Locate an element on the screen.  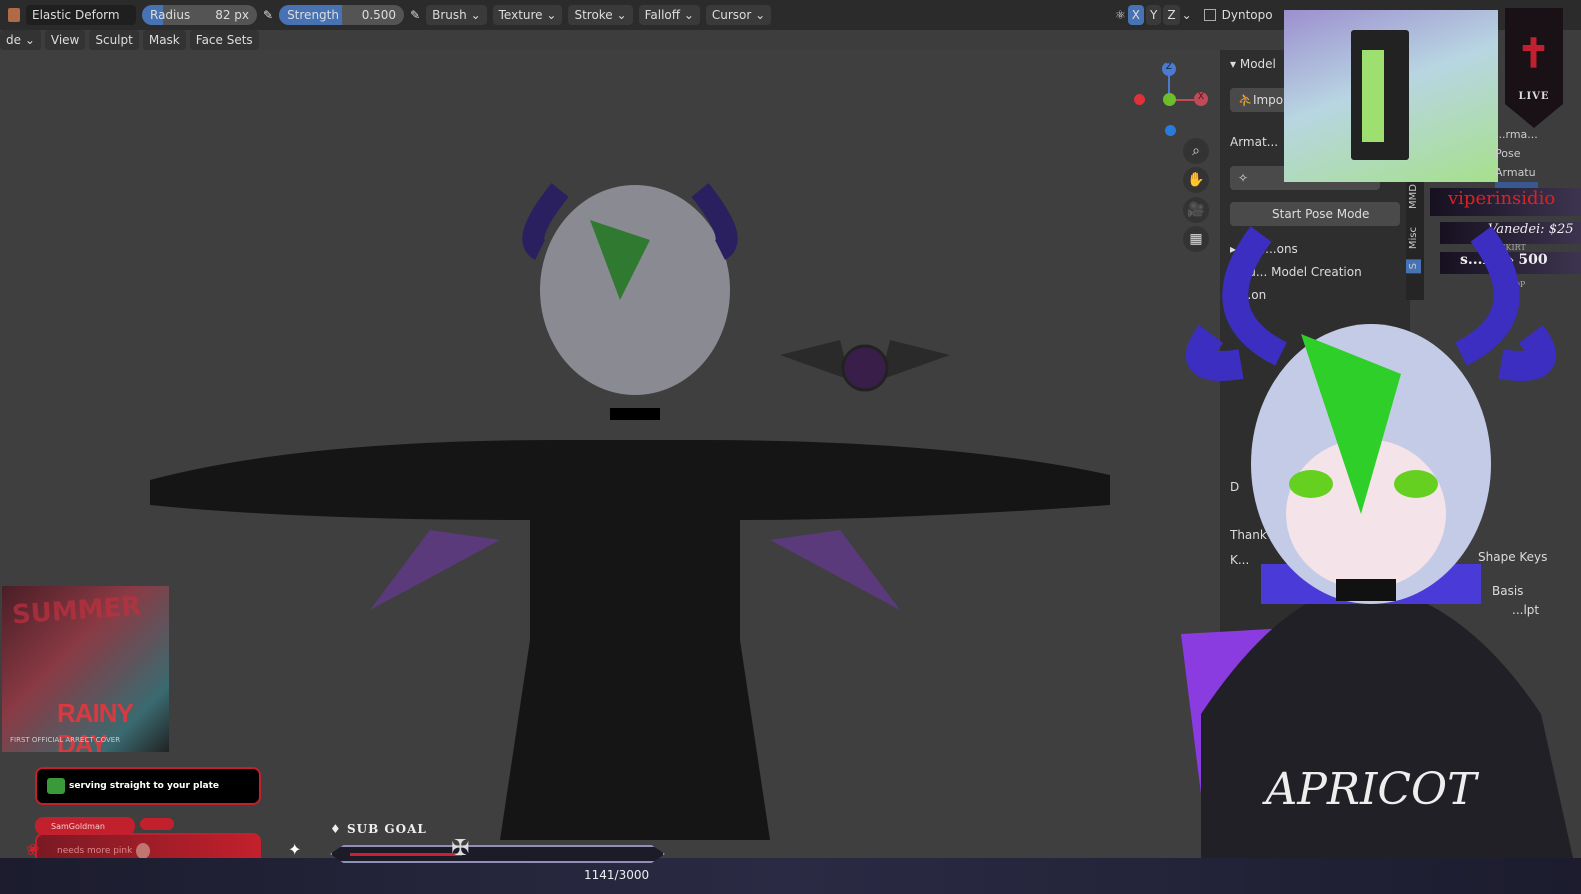
strength-slider: Strength 0.500 is located at coordinates (342, 15).